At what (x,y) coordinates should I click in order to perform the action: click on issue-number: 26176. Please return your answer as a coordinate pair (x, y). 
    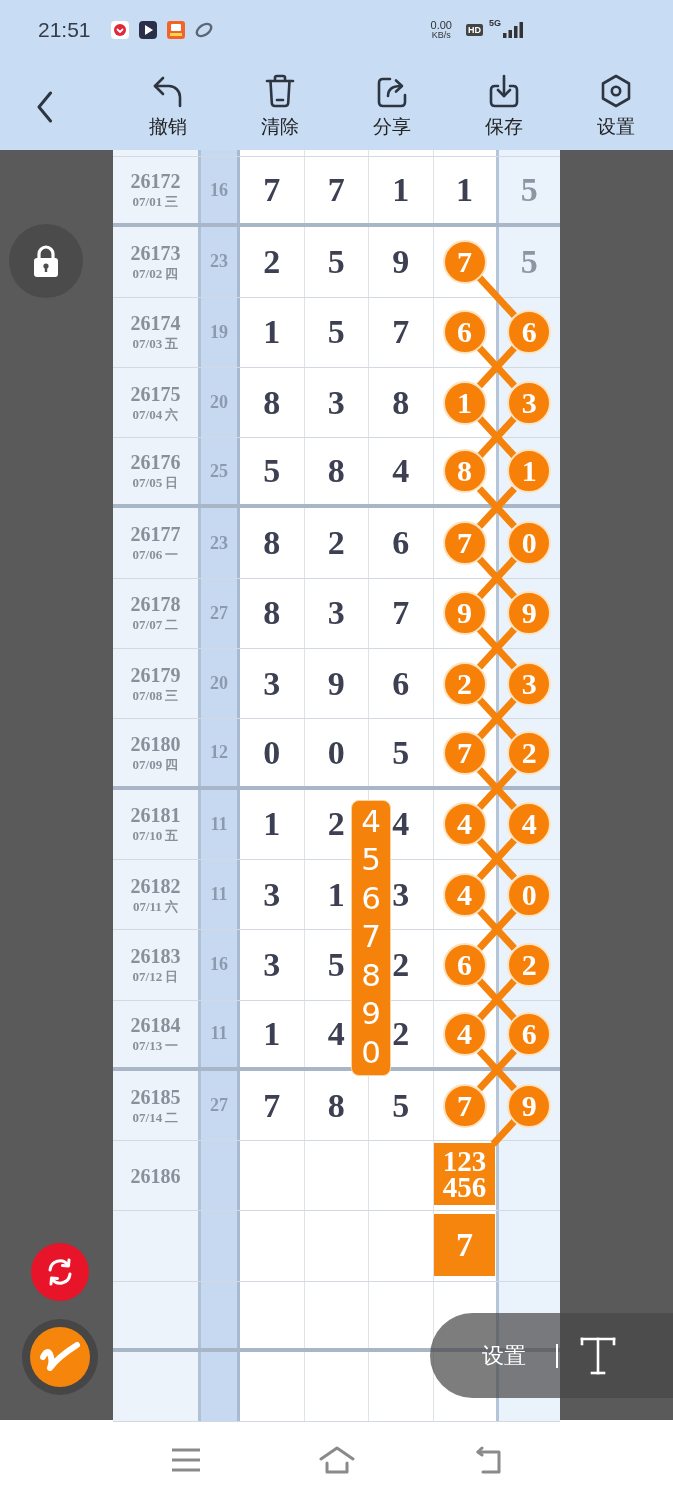
    Looking at the image, I should click on (155, 462).